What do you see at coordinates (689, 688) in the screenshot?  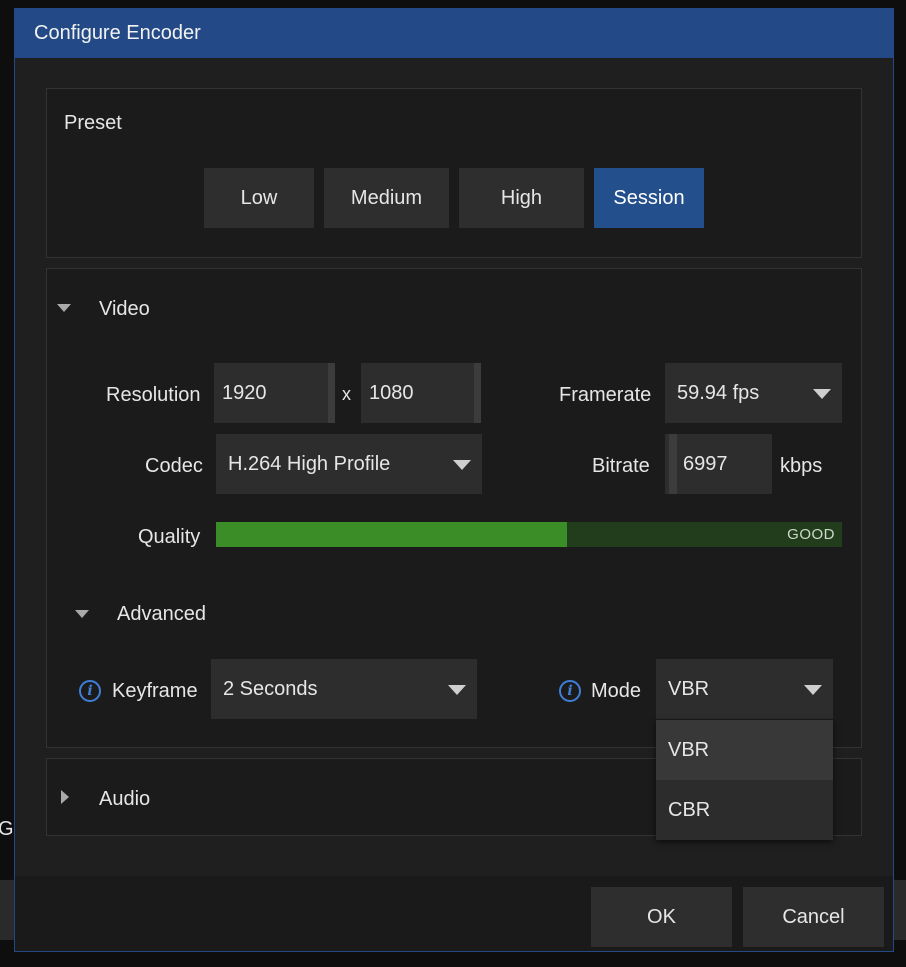 I see `mode-value: VBR` at bounding box center [689, 688].